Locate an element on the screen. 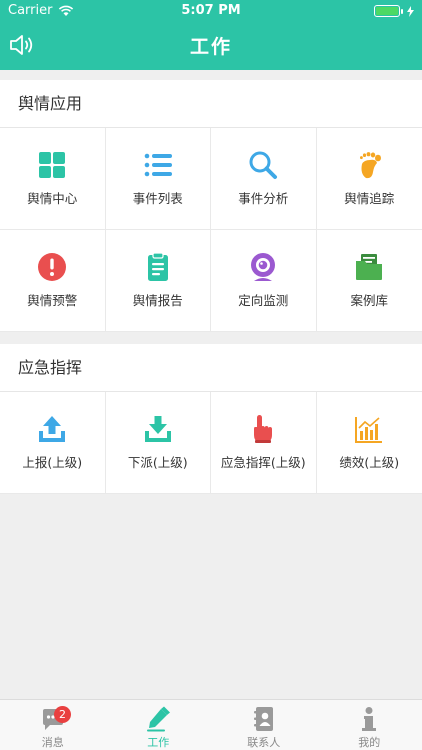  contacts-icon is located at coordinates (263, 719).